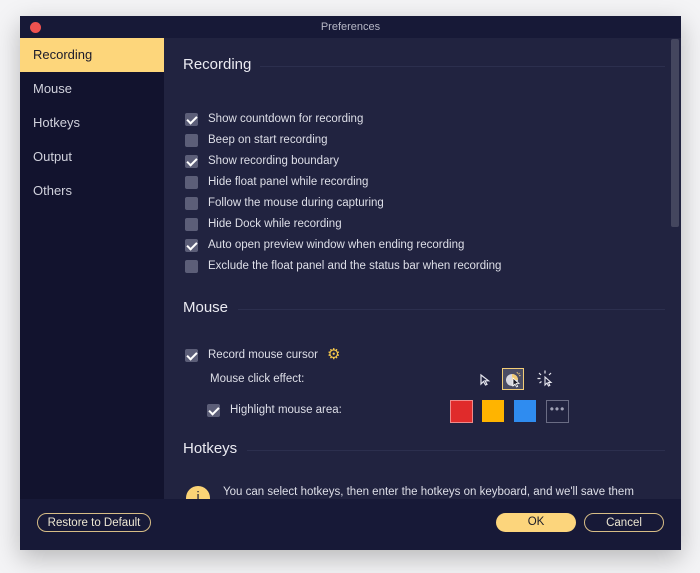 This screenshot has width=700, height=573. What do you see at coordinates (217, 64) in the screenshot?
I see `recording-section-title: Recording` at bounding box center [217, 64].